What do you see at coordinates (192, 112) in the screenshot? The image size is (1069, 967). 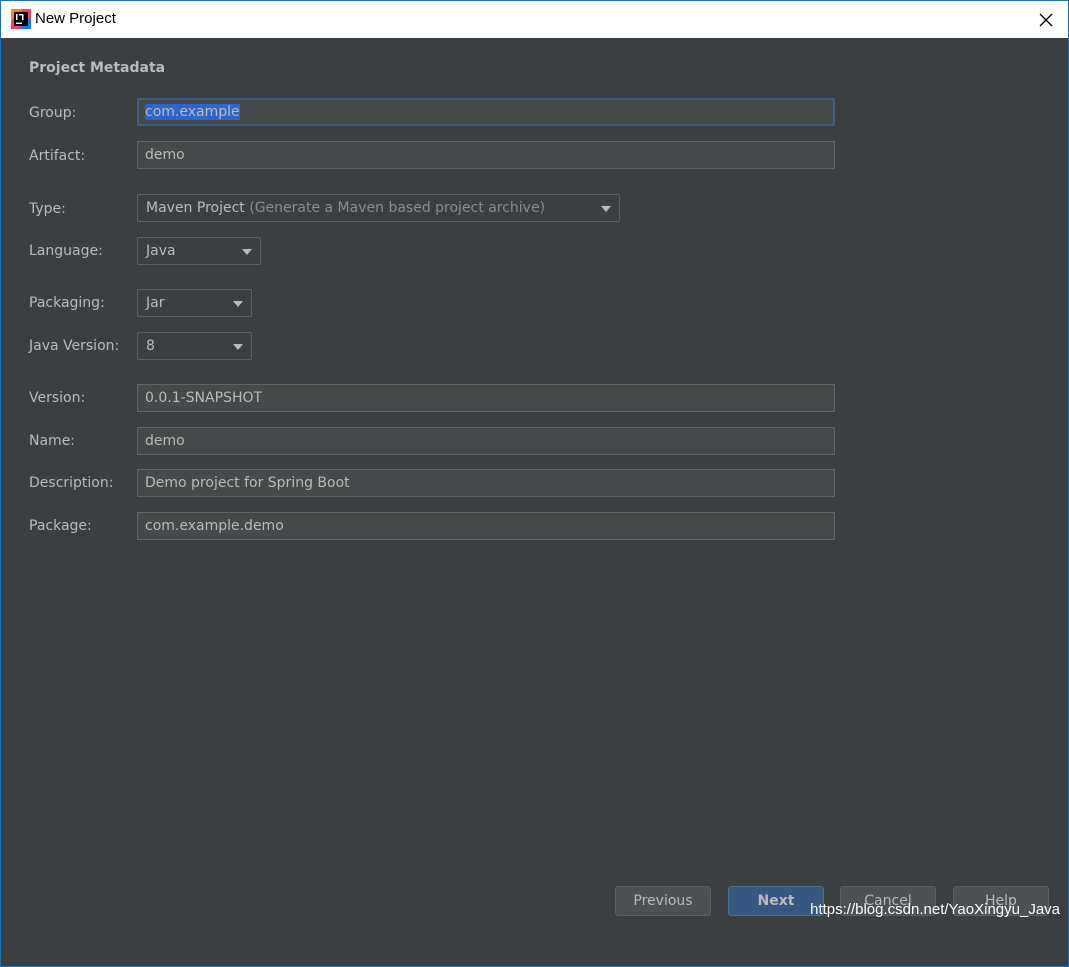 I see `group-value: com.example` at bounding box center [192, 112].